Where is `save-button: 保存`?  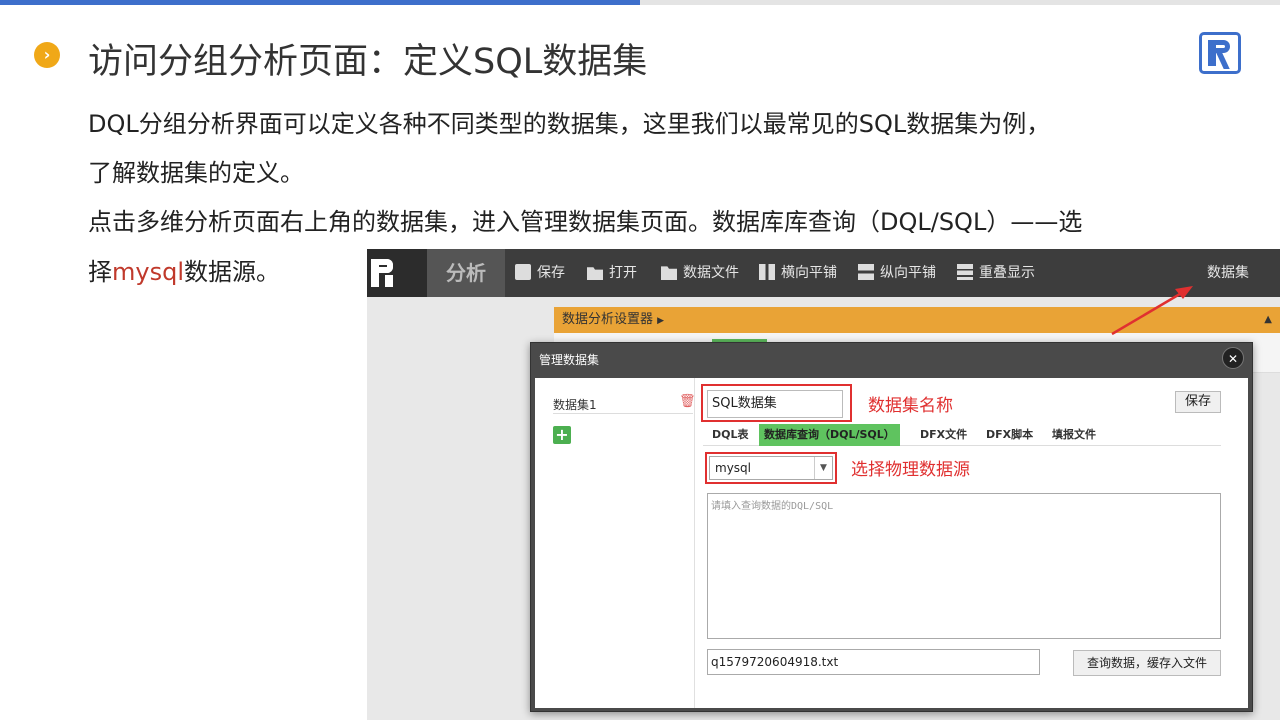
save-button: 保存 is located at coordinates (1198, 402).